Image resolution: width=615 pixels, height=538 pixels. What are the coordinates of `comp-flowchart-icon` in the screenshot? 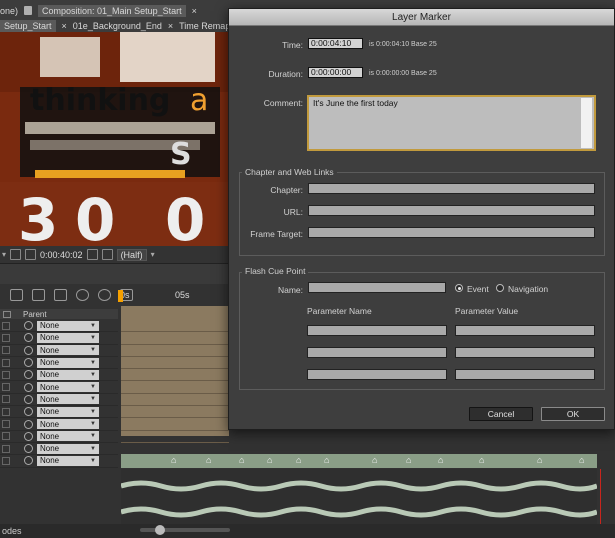 It's located at (16, 295).